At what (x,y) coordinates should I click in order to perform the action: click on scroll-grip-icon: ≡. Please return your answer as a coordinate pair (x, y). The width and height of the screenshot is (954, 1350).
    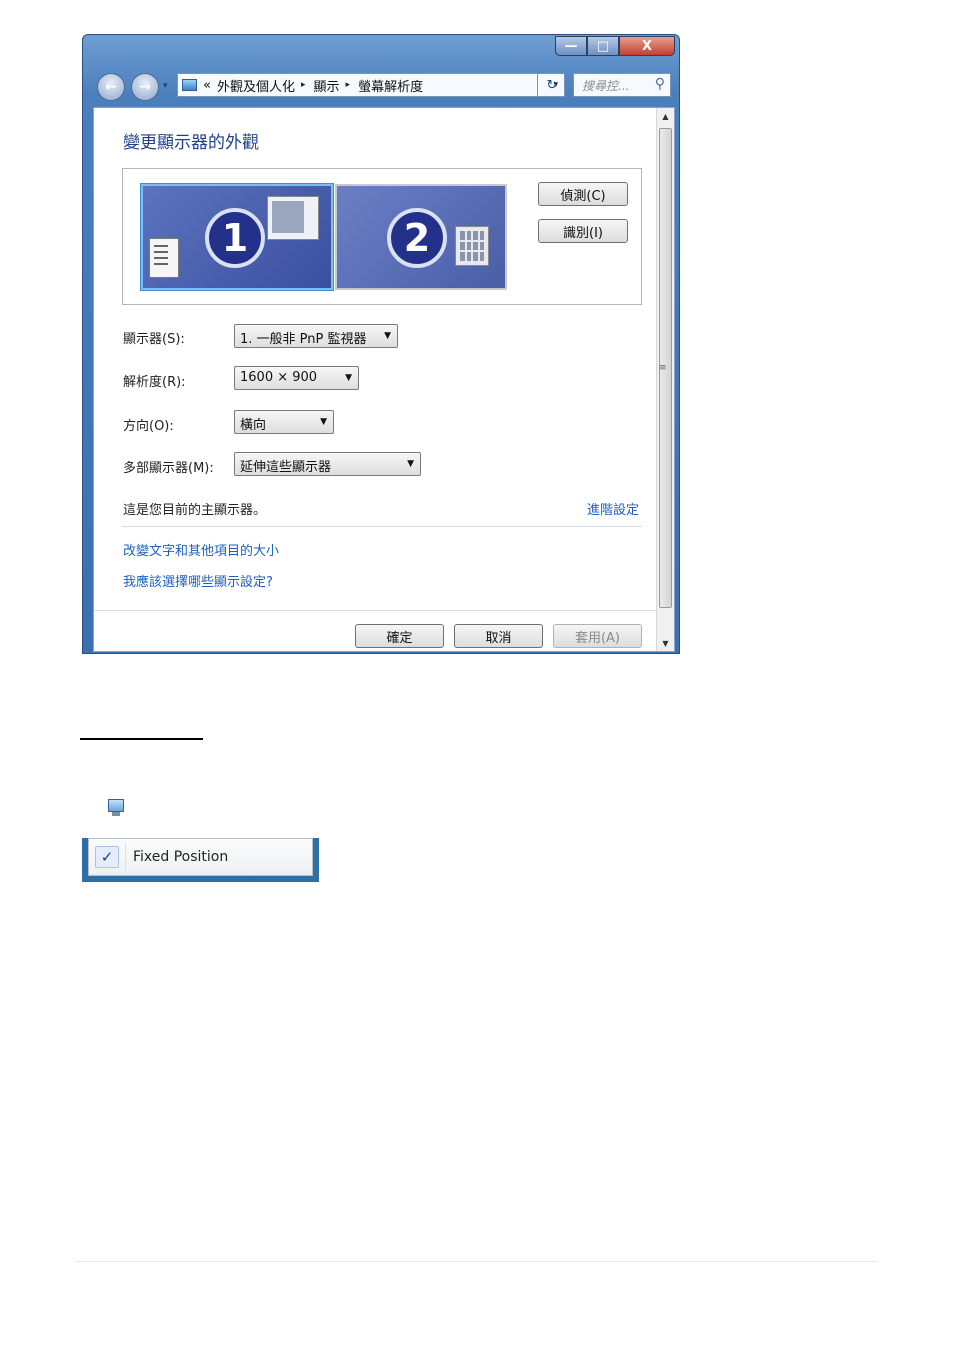
    Looking at the image, I should click on (663, 368).